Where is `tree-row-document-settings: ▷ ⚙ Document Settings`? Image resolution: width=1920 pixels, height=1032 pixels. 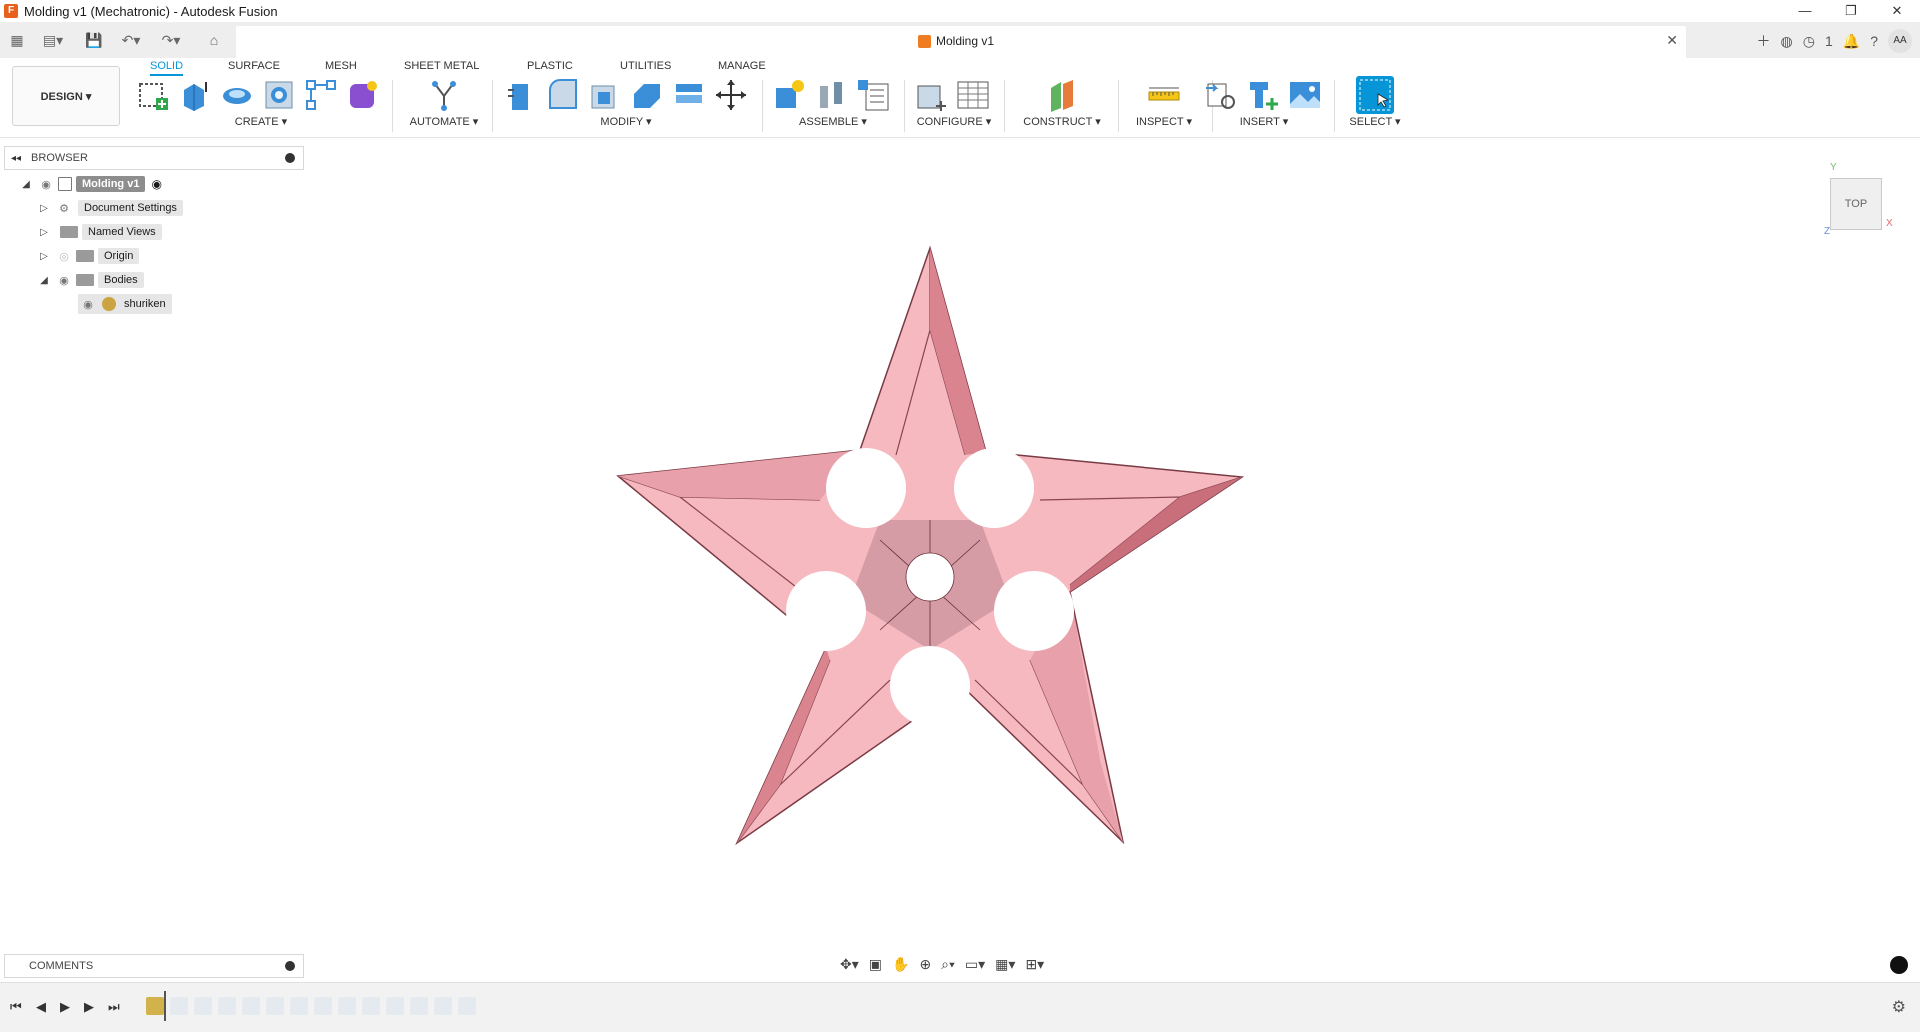 tree-row-document-settings: ▷ ⚙ Document Settings is located at coordinates (110, 208).